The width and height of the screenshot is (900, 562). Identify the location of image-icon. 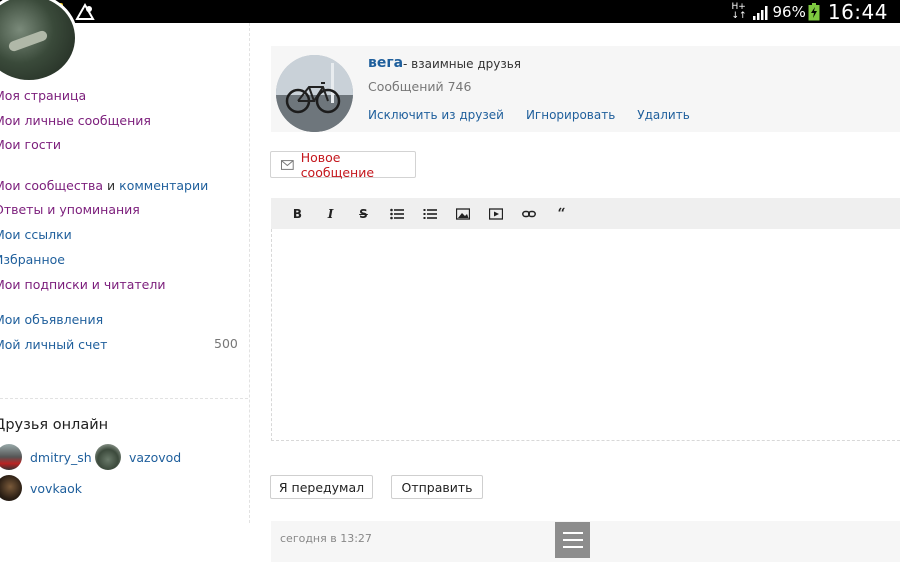
(462, 213).